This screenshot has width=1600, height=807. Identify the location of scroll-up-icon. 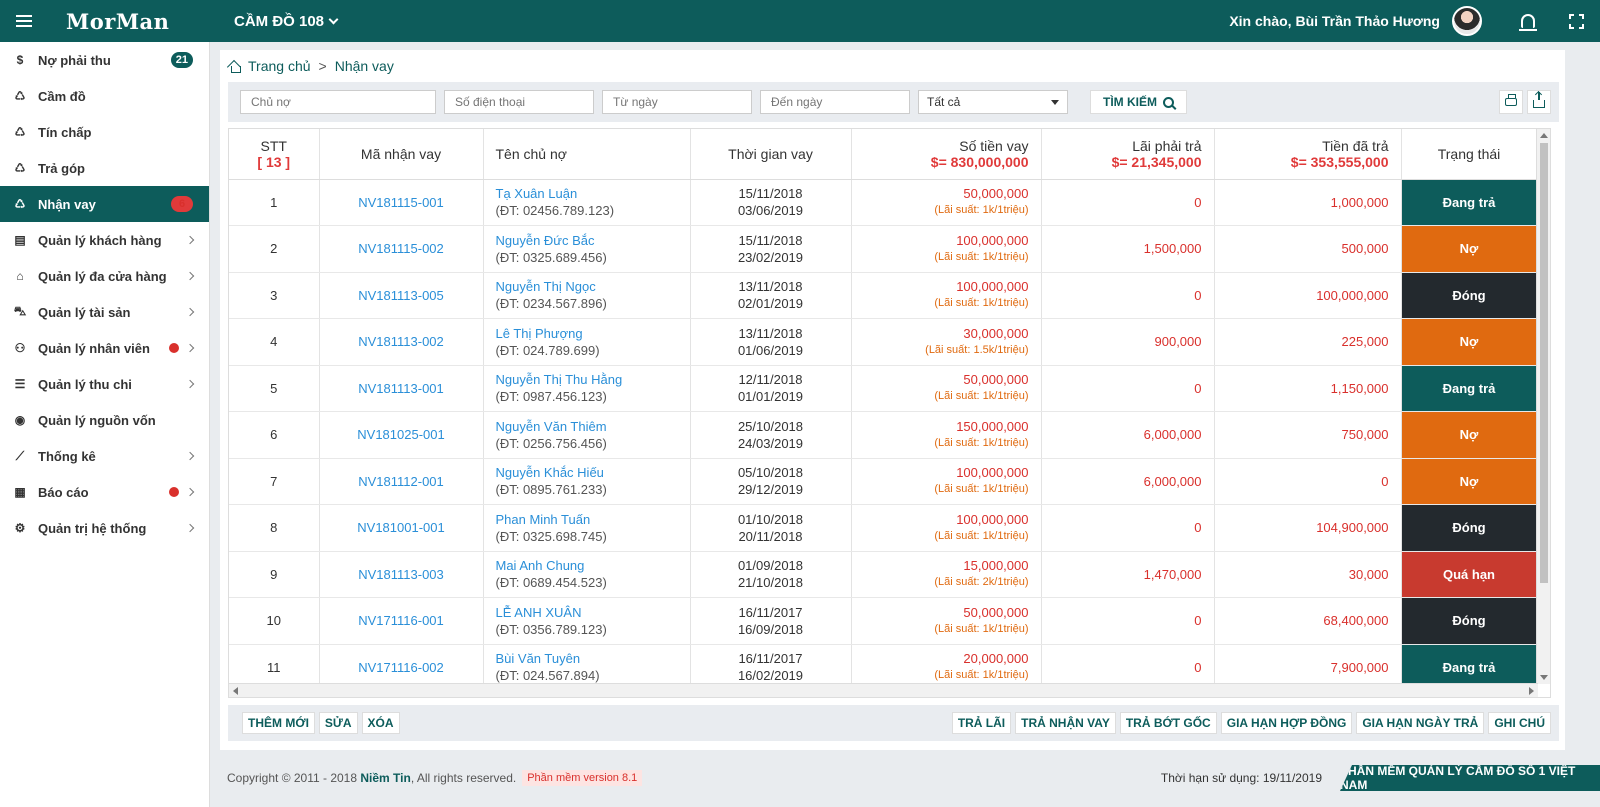
(1544, 135).